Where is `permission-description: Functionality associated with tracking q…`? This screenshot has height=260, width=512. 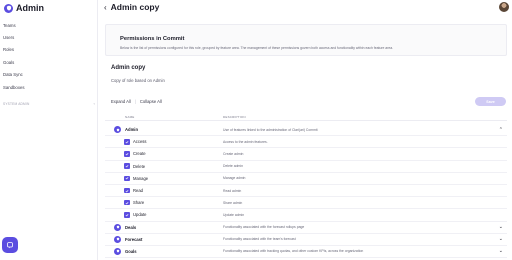 permission-description: Functionality associated with tracking q… is located at coordinates (293, 251).